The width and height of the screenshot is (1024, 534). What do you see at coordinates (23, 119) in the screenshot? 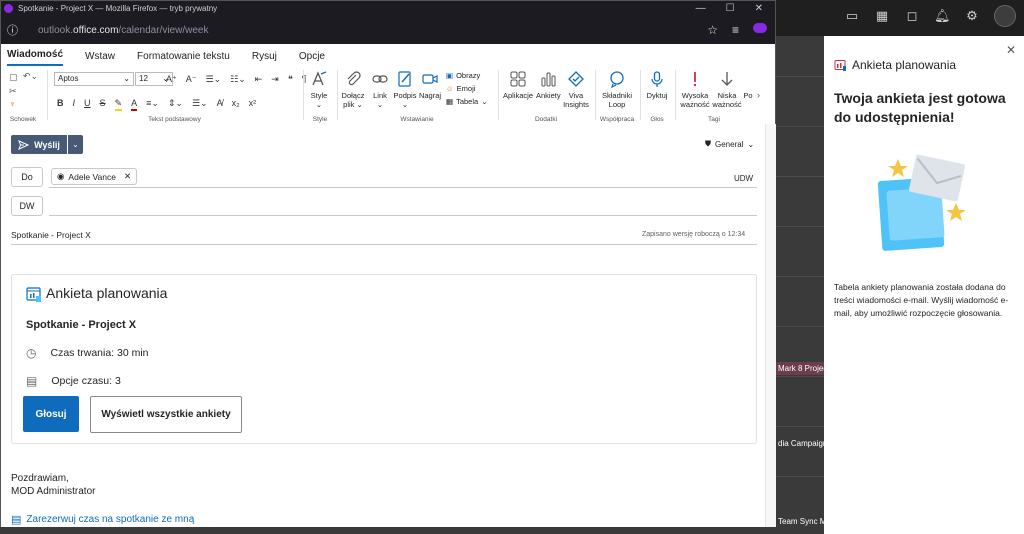
I see `group-clipboard: Schowek` at bounding box center [23, 119].